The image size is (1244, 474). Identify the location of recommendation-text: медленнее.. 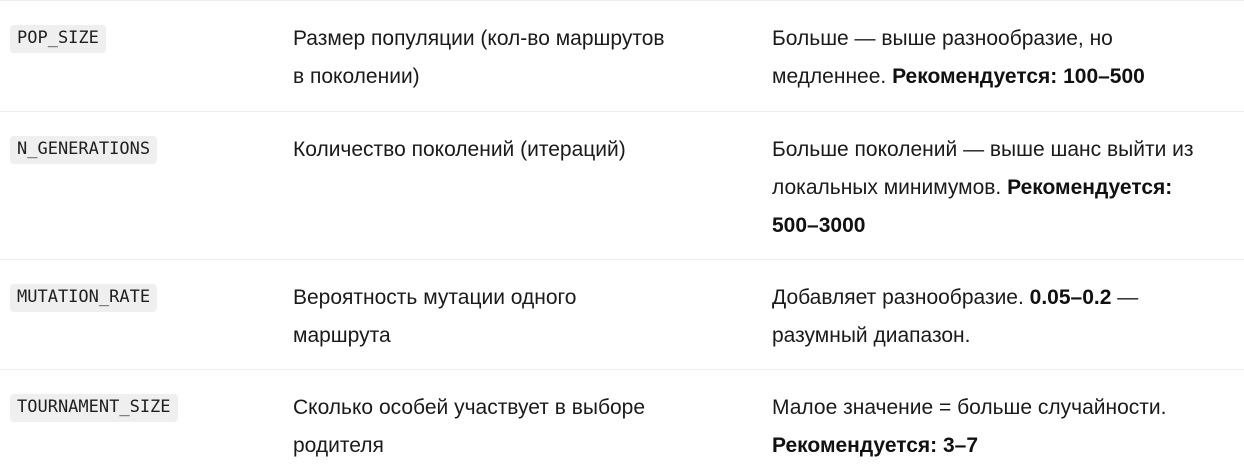
(832, 76).